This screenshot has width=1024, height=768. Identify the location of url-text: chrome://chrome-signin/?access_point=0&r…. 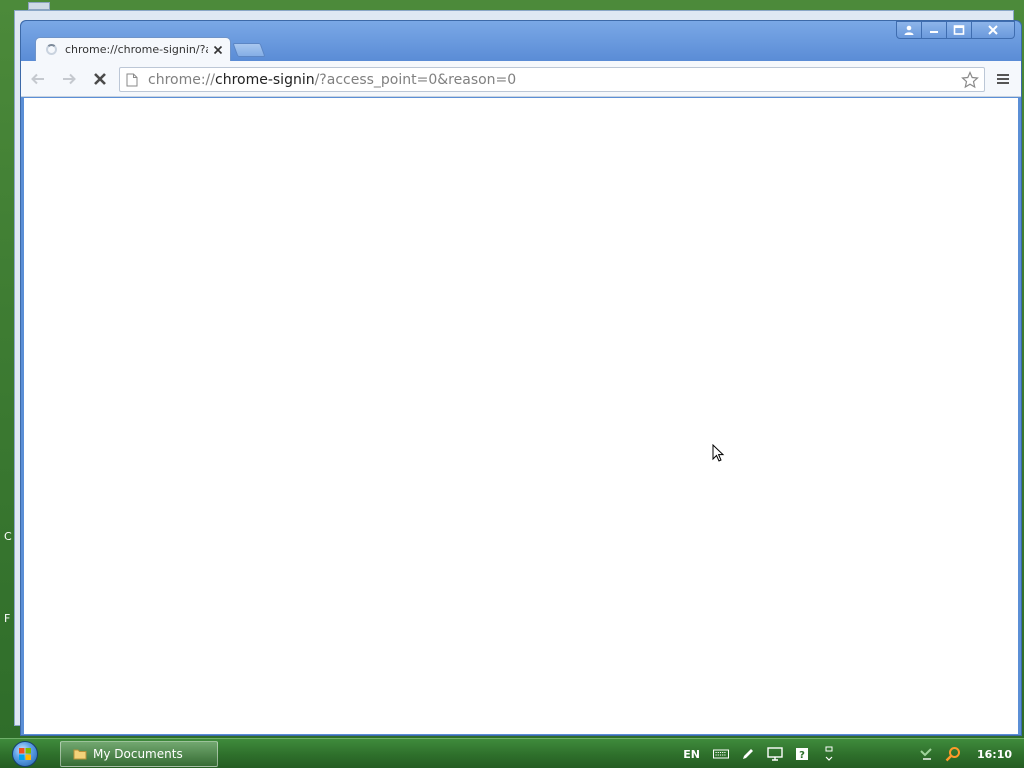
(332, 80).